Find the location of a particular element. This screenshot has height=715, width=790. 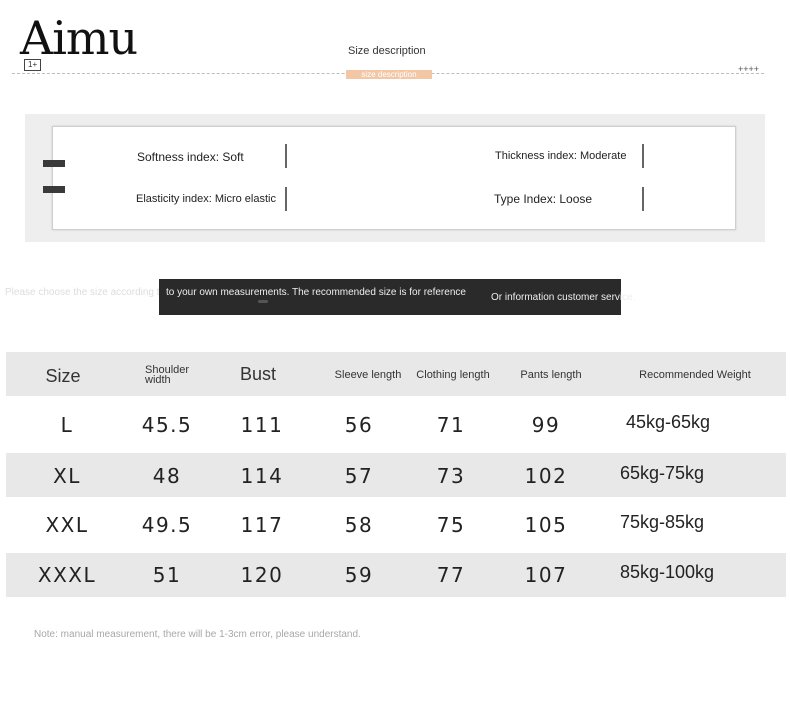

cell-size: XXXL is located at coordinates (67, 575).